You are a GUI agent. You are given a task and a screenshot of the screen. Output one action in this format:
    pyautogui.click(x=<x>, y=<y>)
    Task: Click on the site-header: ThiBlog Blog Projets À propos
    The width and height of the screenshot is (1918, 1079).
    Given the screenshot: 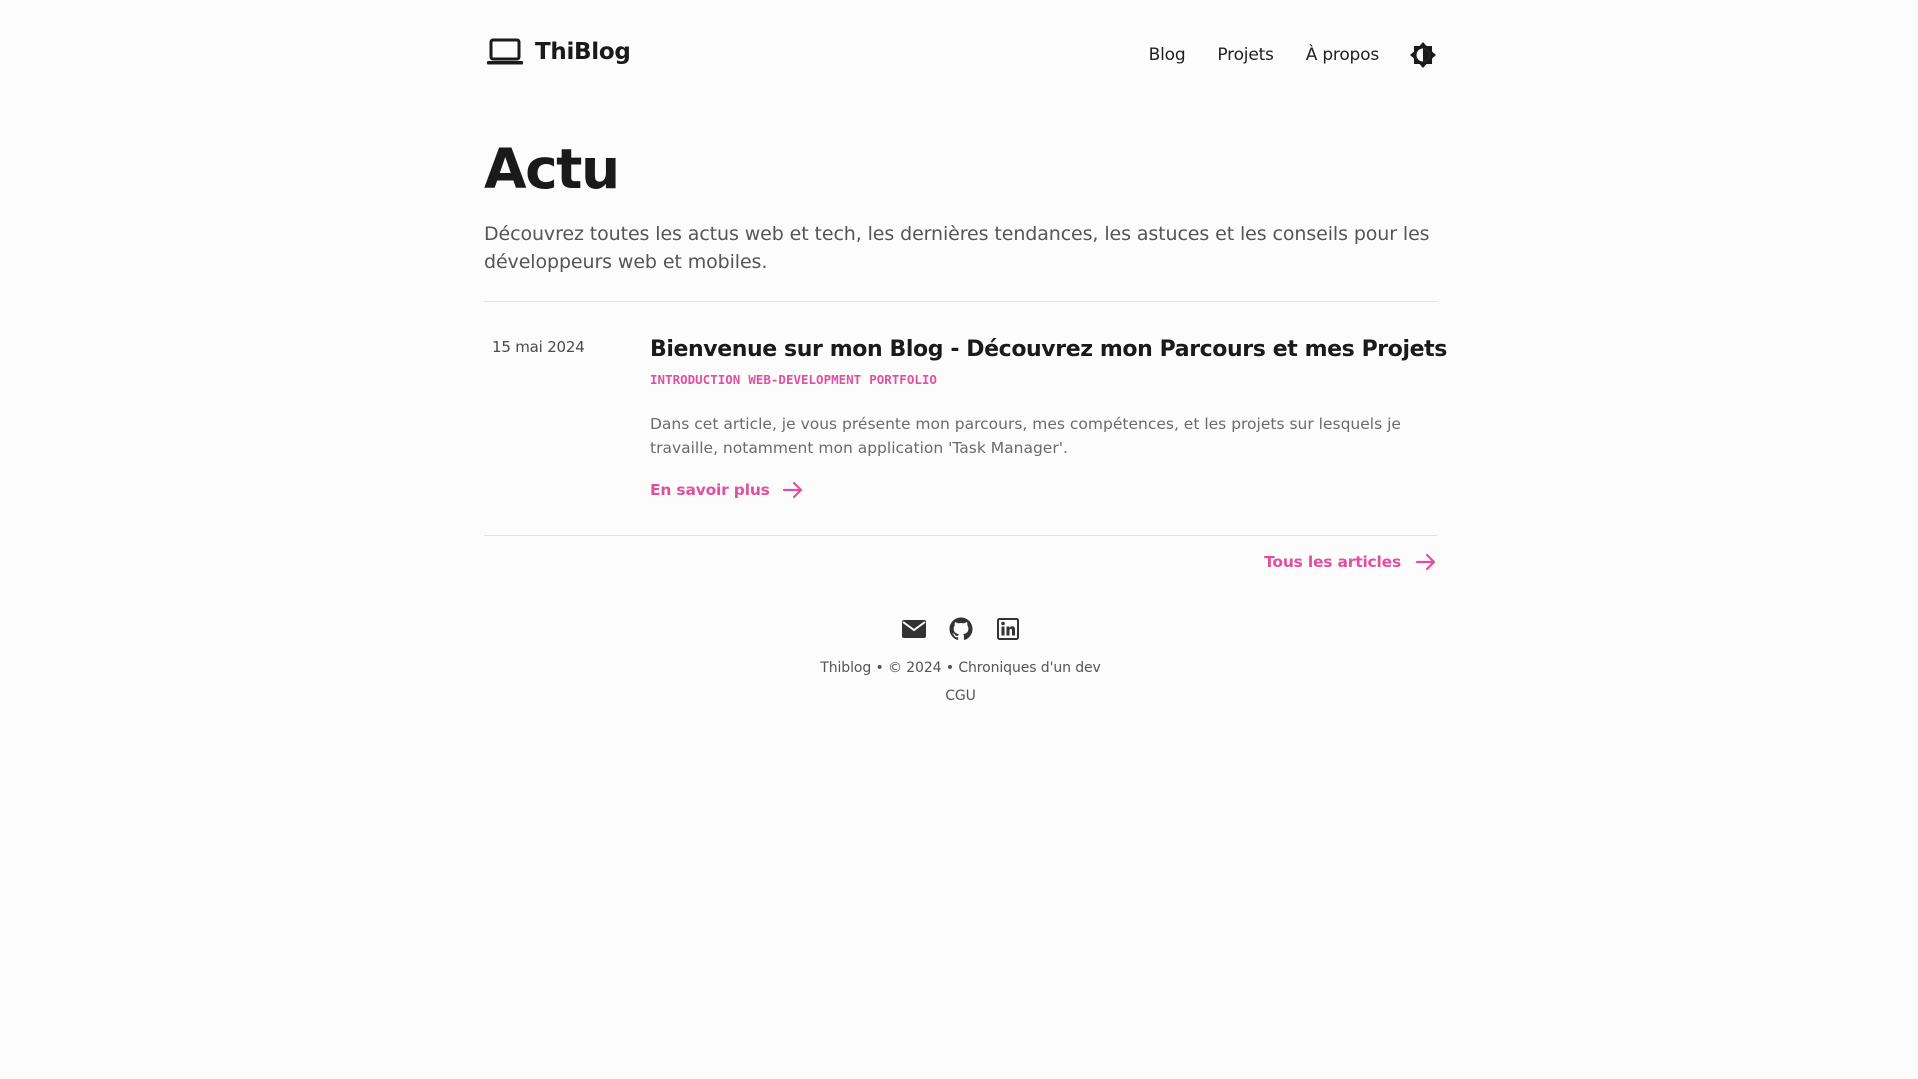 What is the action you would take?
    pyautogui.click(x=960, y=55)
    